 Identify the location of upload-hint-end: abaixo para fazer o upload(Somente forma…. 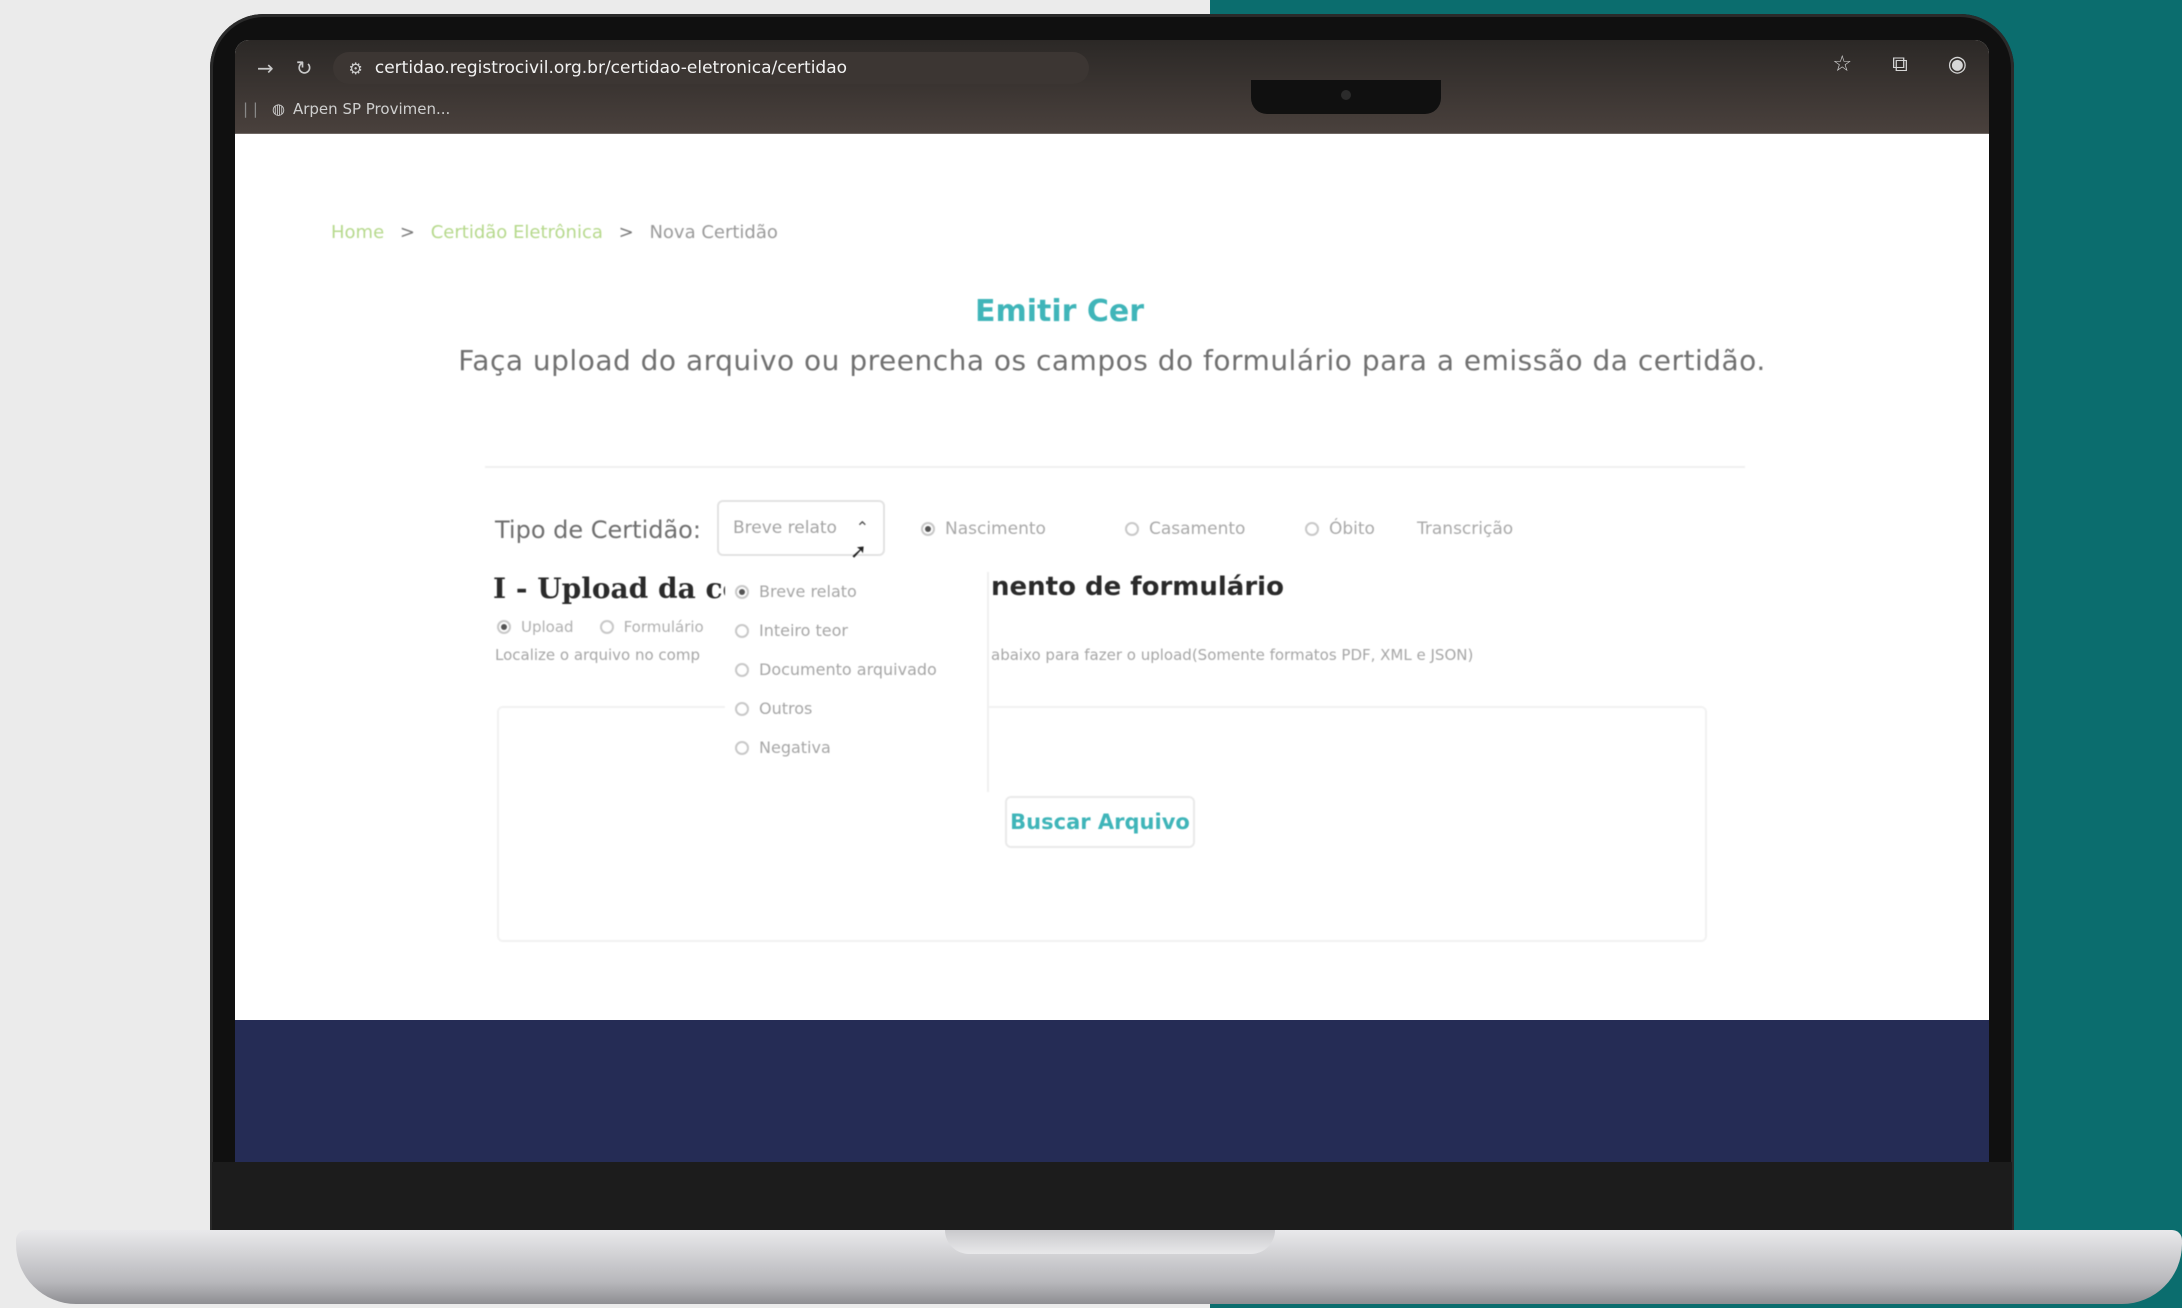
(1232, 655).